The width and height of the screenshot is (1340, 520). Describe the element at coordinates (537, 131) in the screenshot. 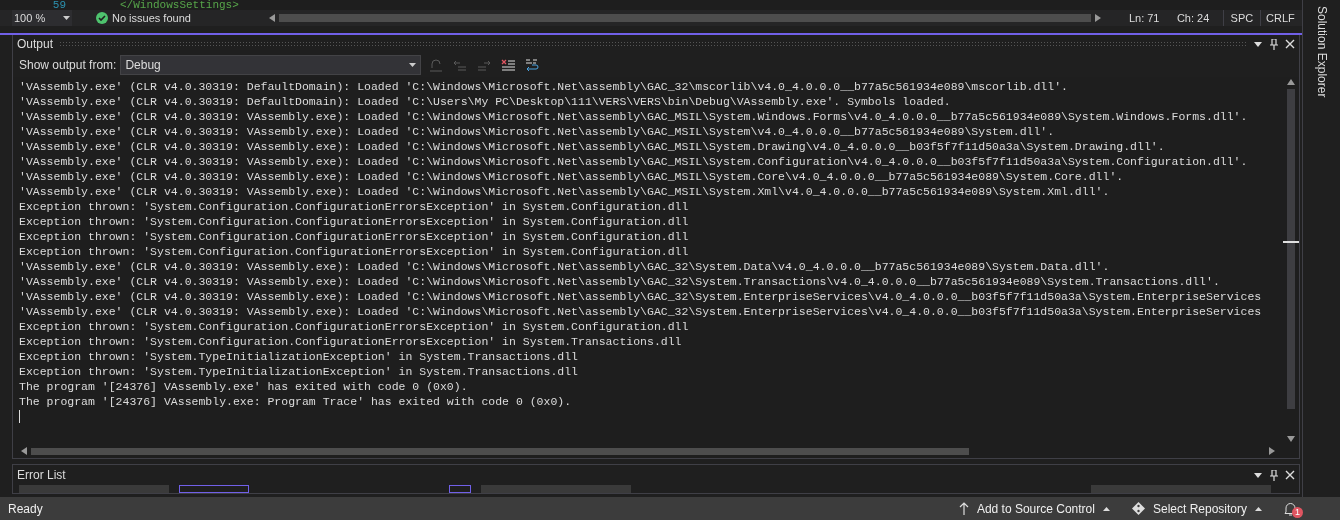

I see `output-line: 'VAssembly.exe' (CLR v4.0.30319: VAssembly.exe): Loaded 'C:\Windows\Microsoft.Net\assembly\GAC_MSIL\System\v4.0_4.0.0.0__b77a5c561934e089\System.dll'.` at that location.